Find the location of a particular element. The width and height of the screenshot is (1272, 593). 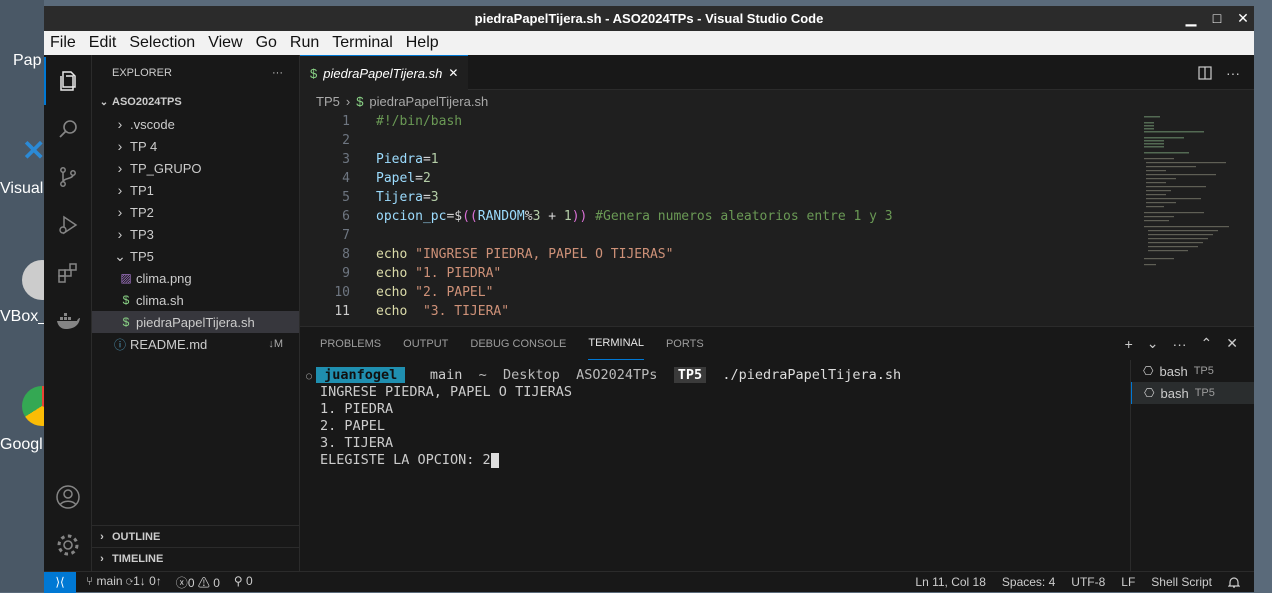

minimize-icon: ▁ is located at coordinates (1191, 18).